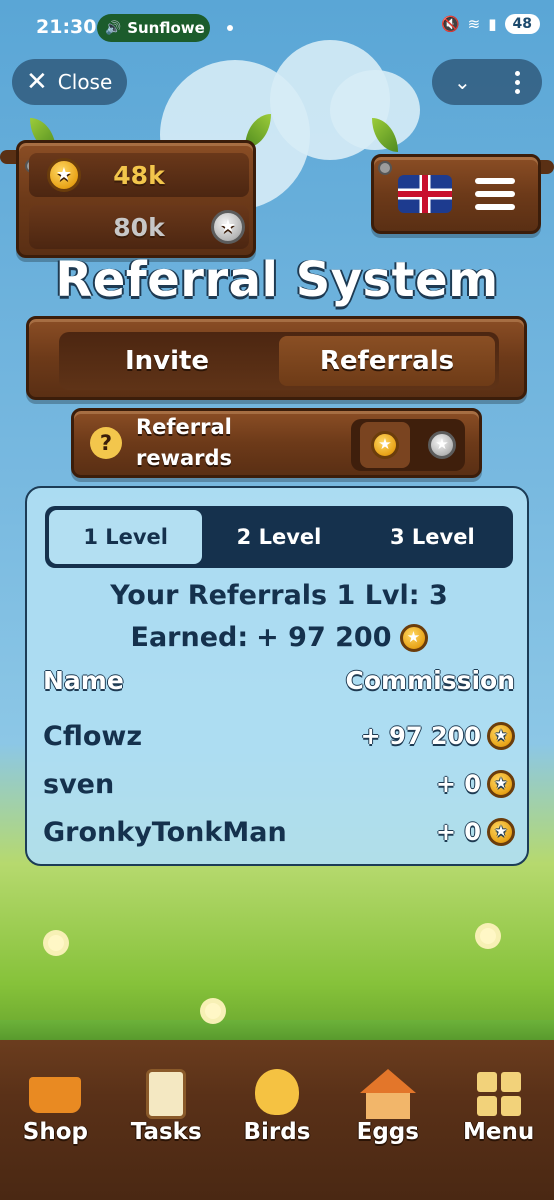 Image resolution: width=554 pixels, height=1200 pixels. I want to click on nav-tasks: Tasks, so click(166, 1107).